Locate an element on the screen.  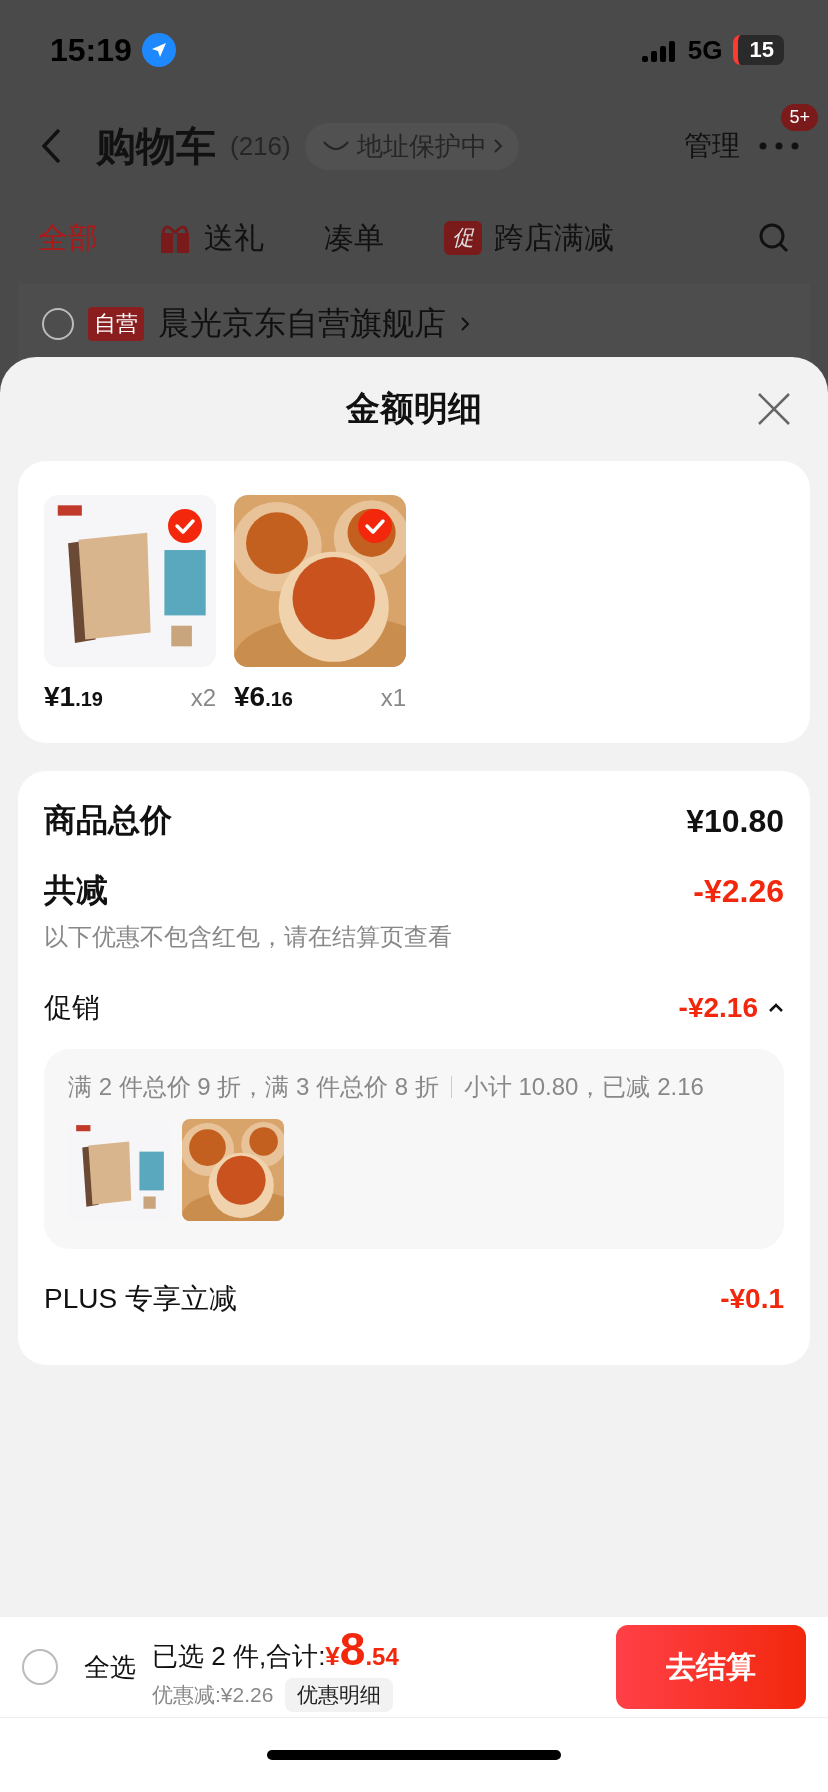
select-all-label: 全选 is located at coordinates (110, 1667).